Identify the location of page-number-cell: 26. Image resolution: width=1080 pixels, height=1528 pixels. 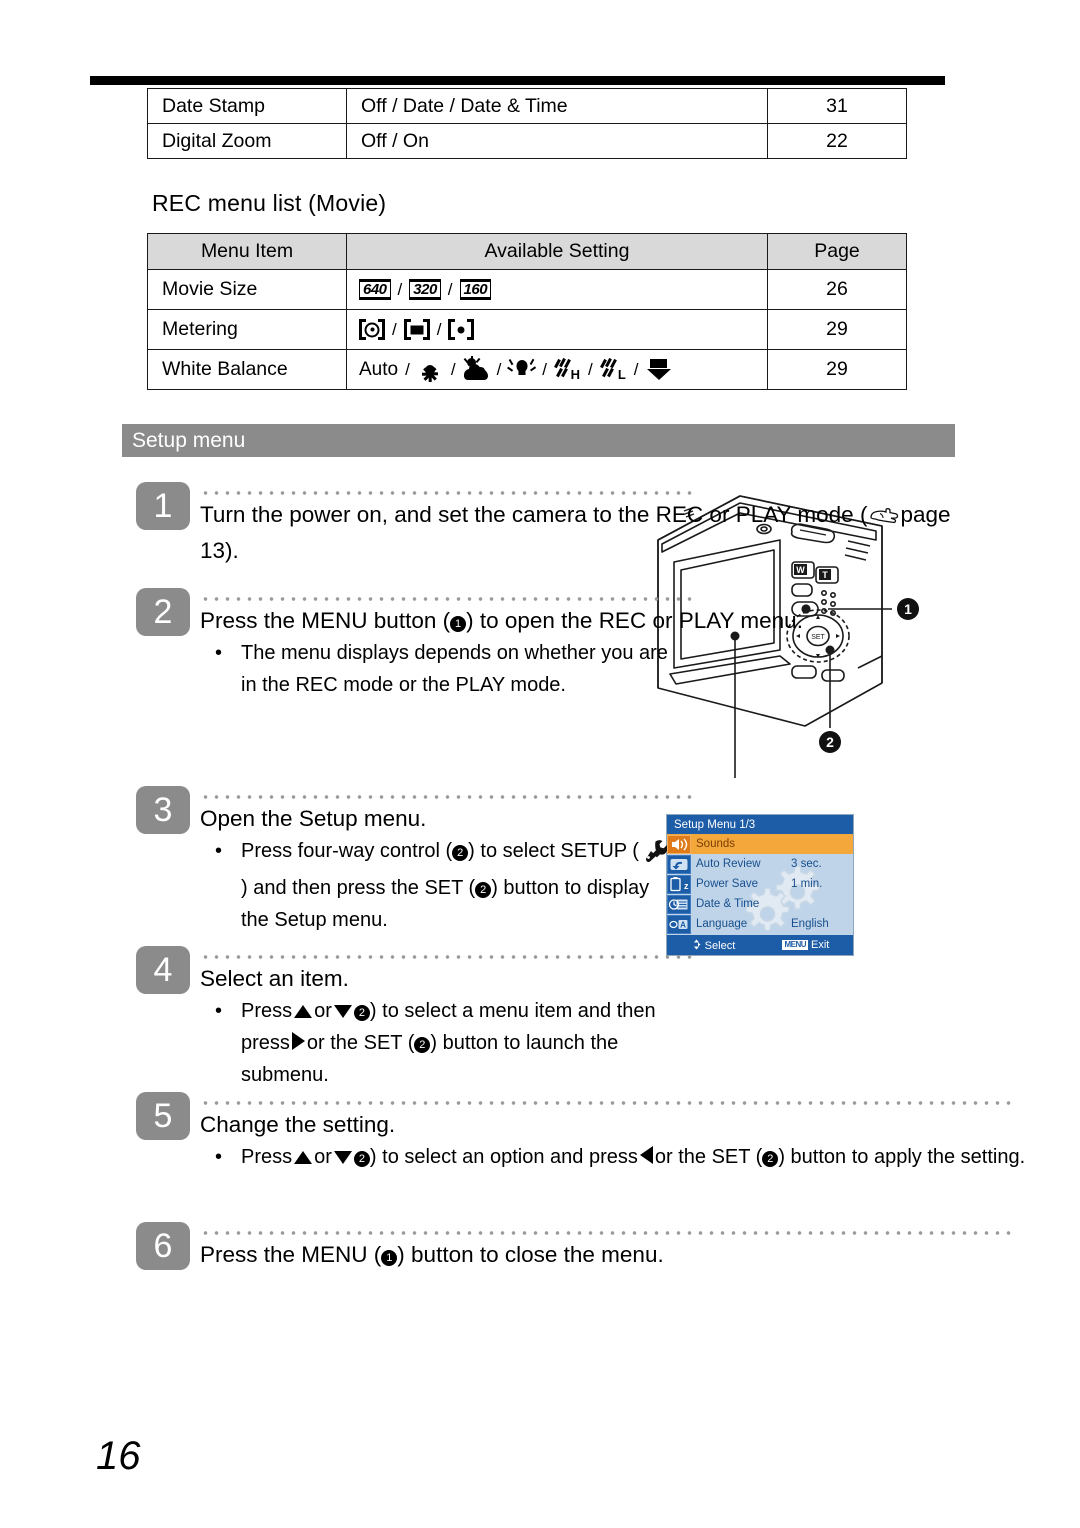
(837, 289).